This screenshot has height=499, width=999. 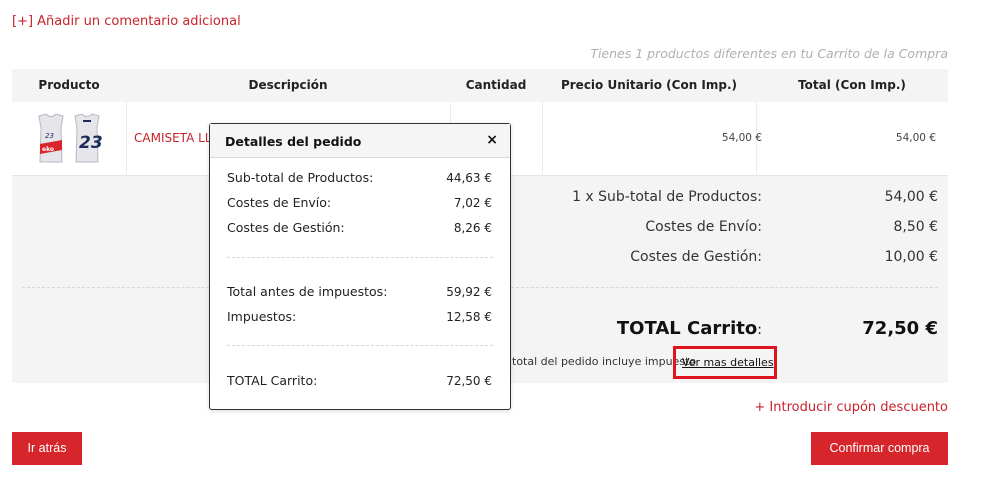 I want to click on tax-note: total del pedido incluye impuesto, so click(x=604, y=361).